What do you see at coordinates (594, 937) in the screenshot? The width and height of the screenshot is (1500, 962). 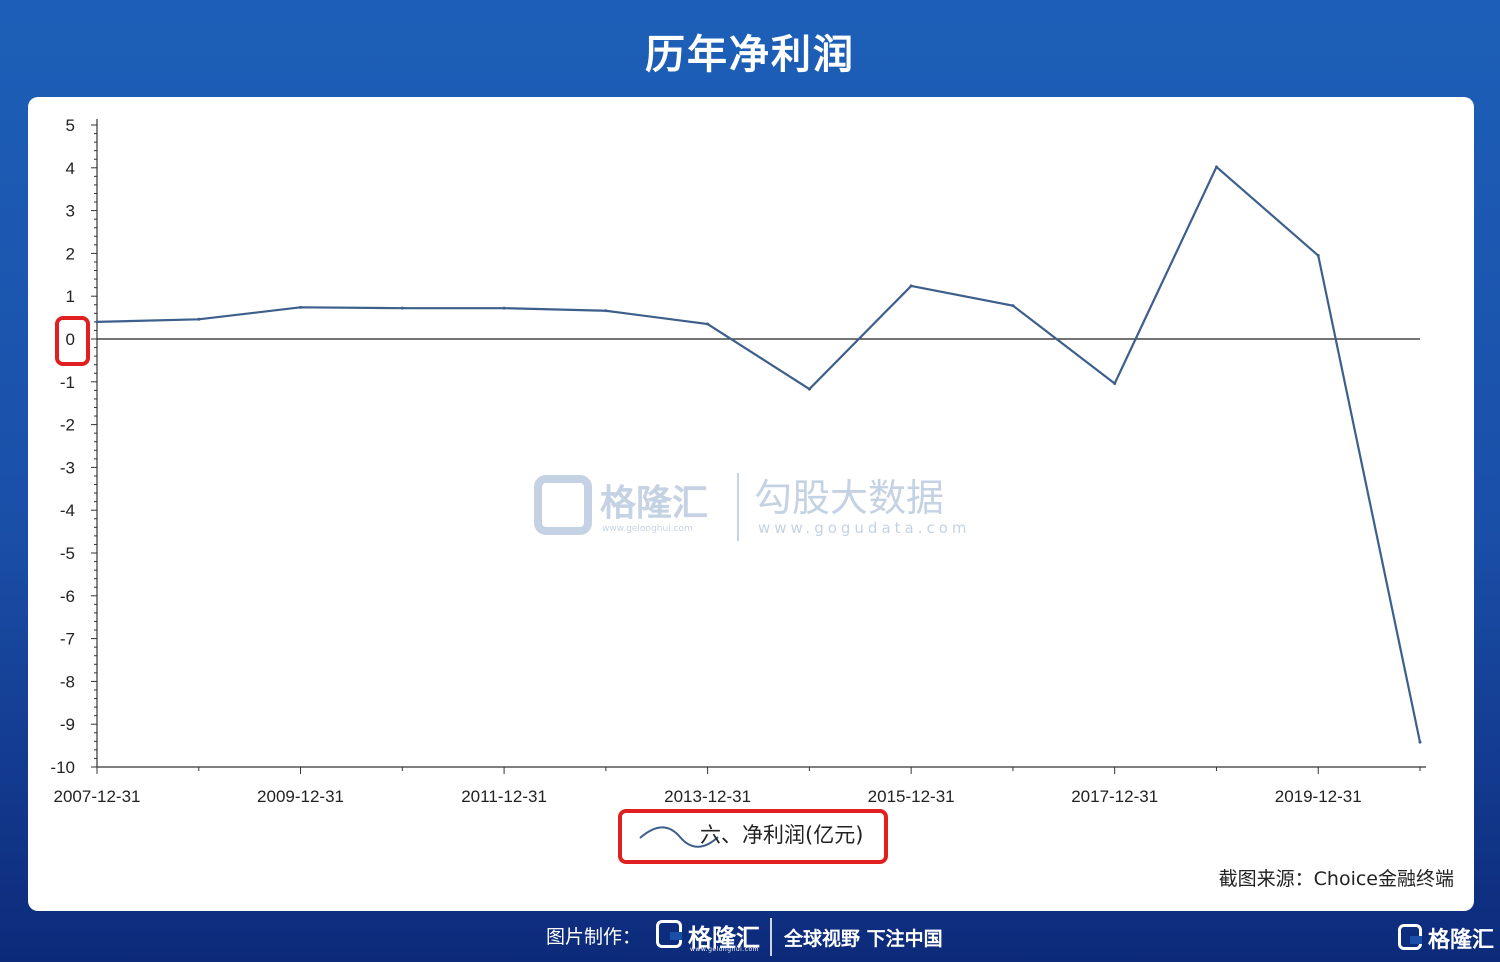 I see `credit-label: 图片制作：` at bounding box center [594, 937].